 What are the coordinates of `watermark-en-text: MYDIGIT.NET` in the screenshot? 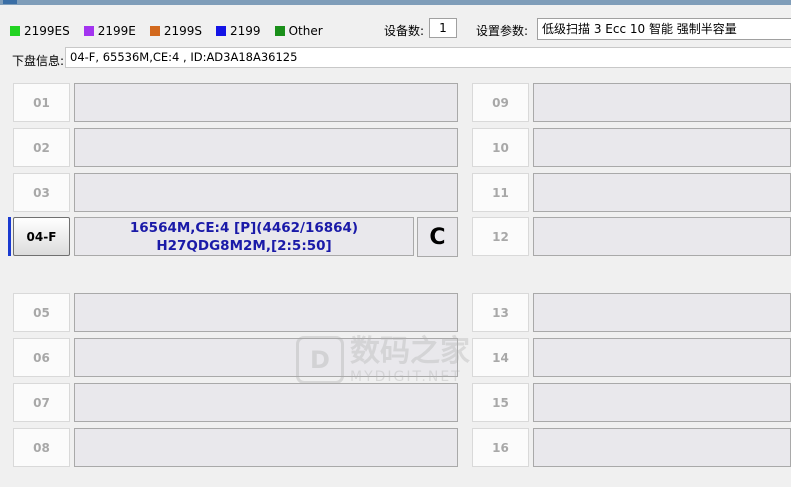 It's located at (406, 377).